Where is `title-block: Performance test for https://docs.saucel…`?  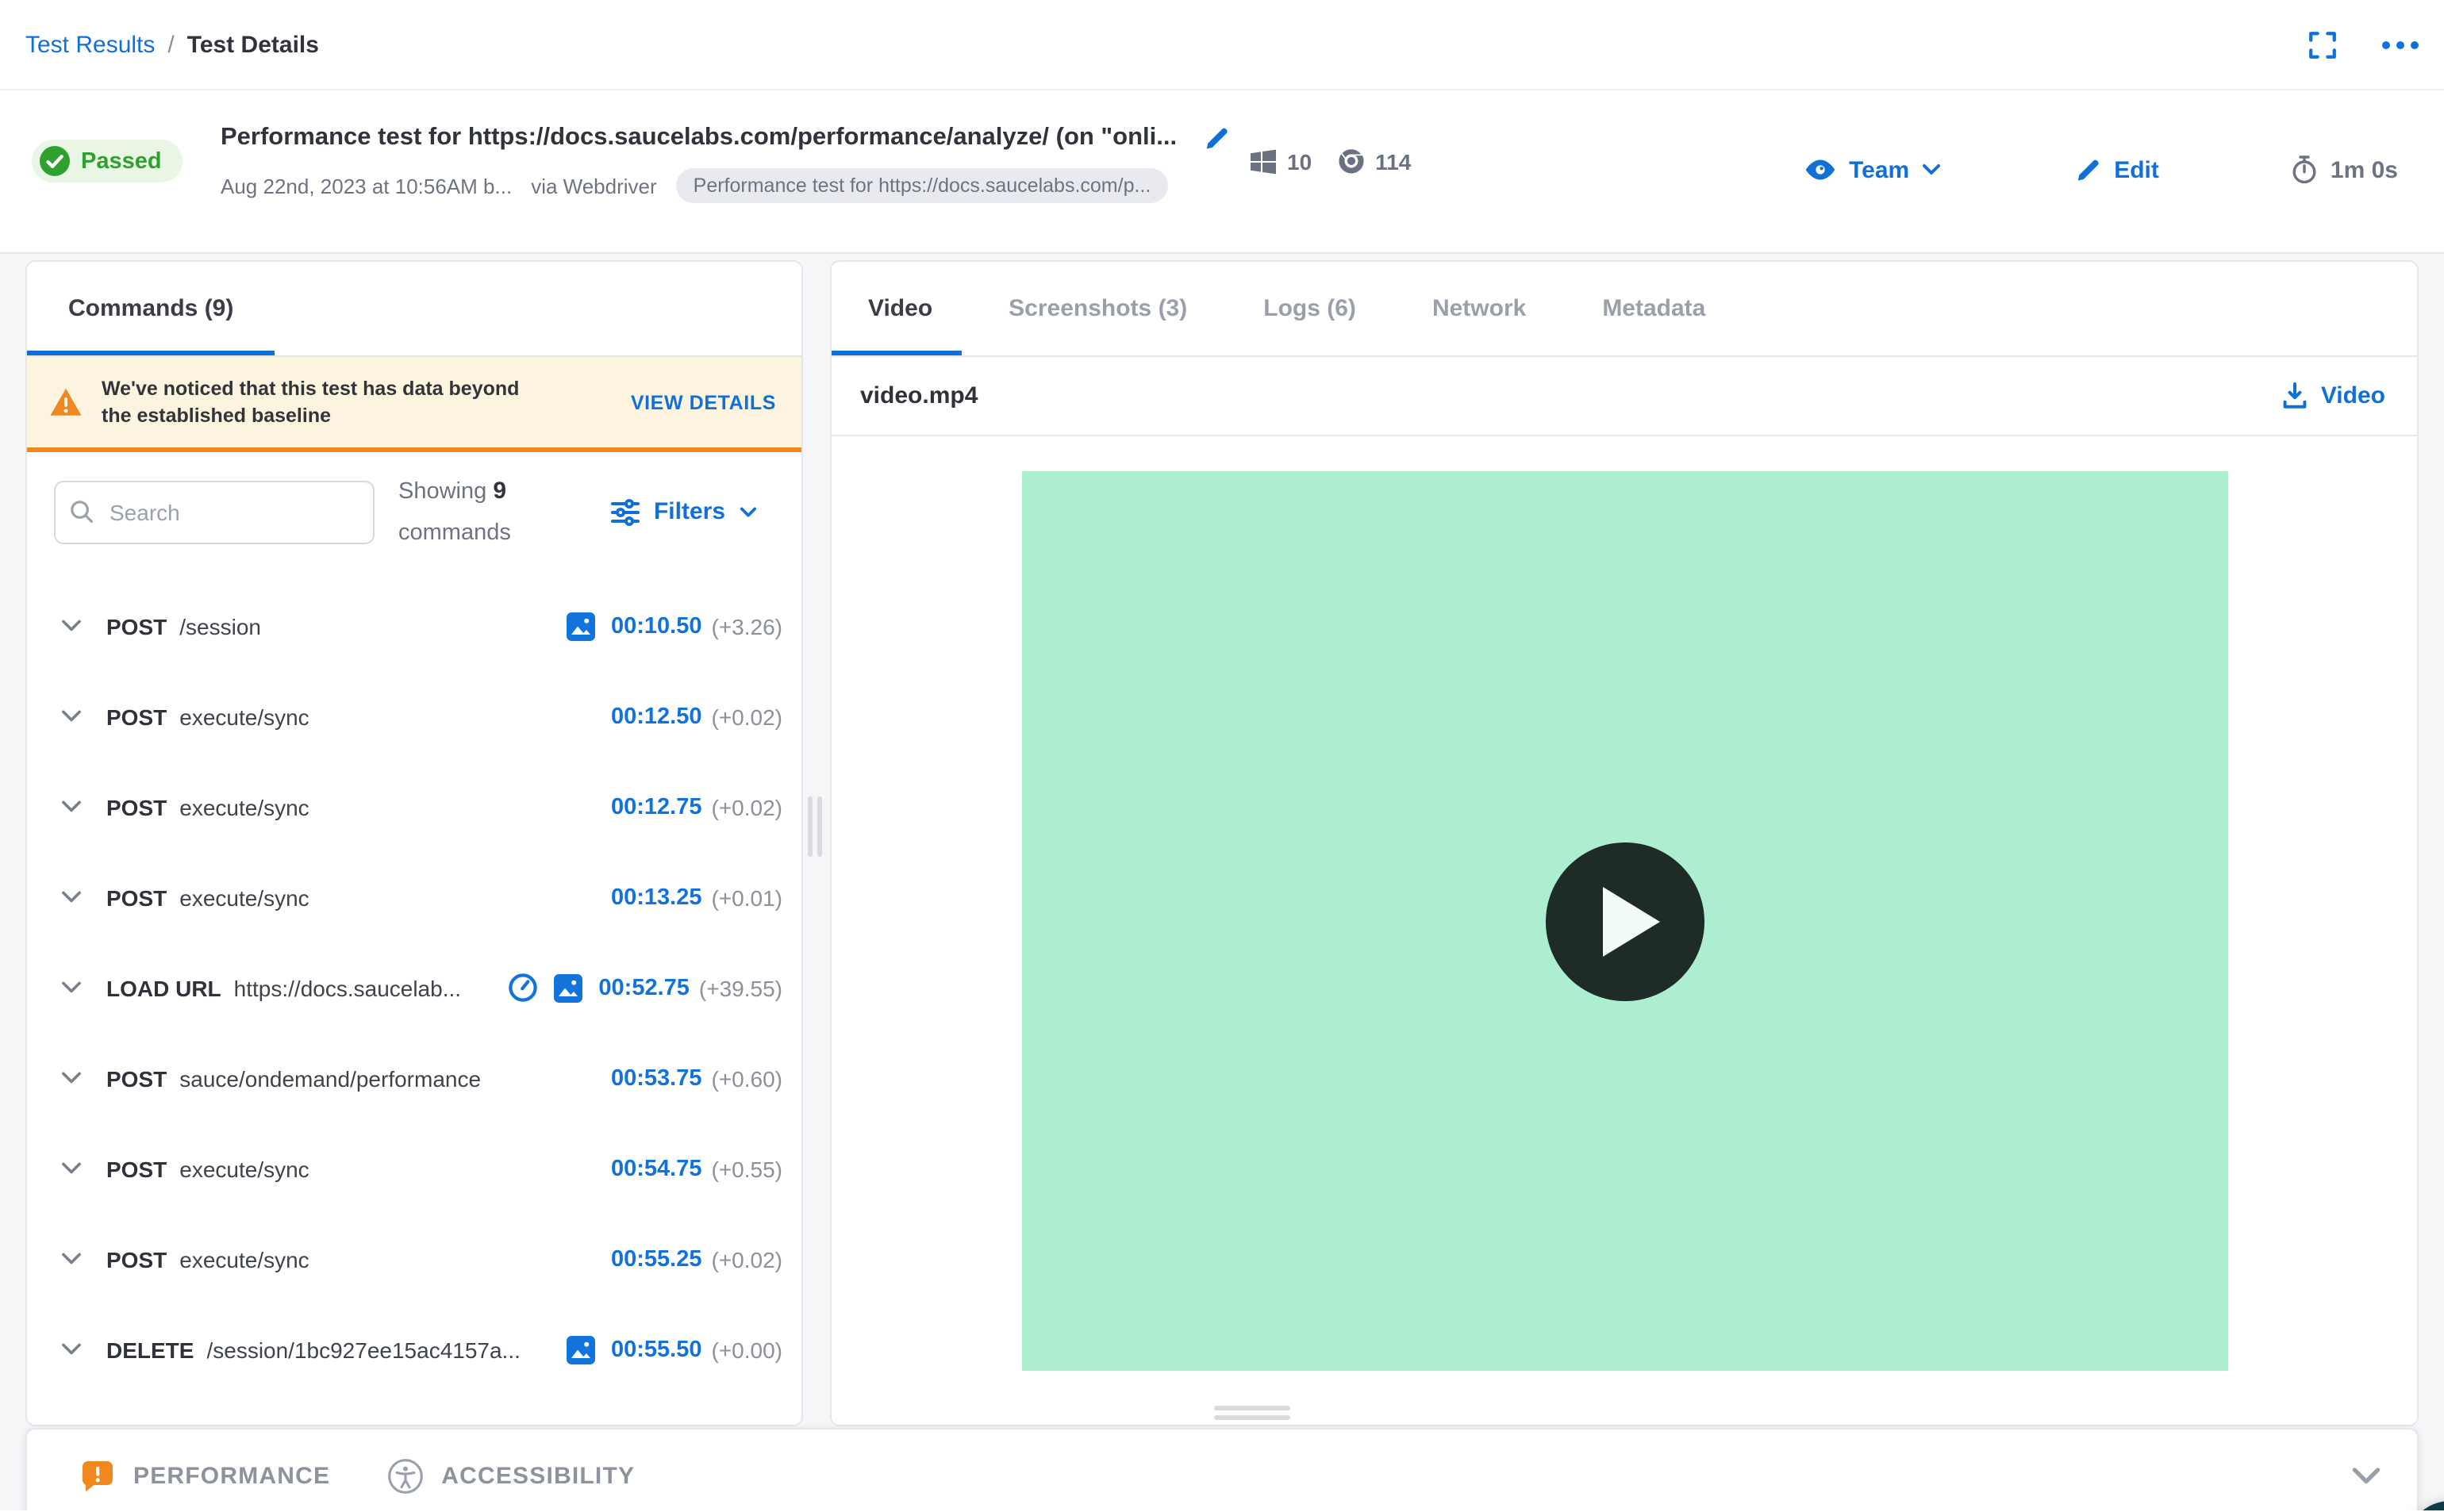
title-block: Performance test for https://docs.saucel… is located at coordinates (725, 164).